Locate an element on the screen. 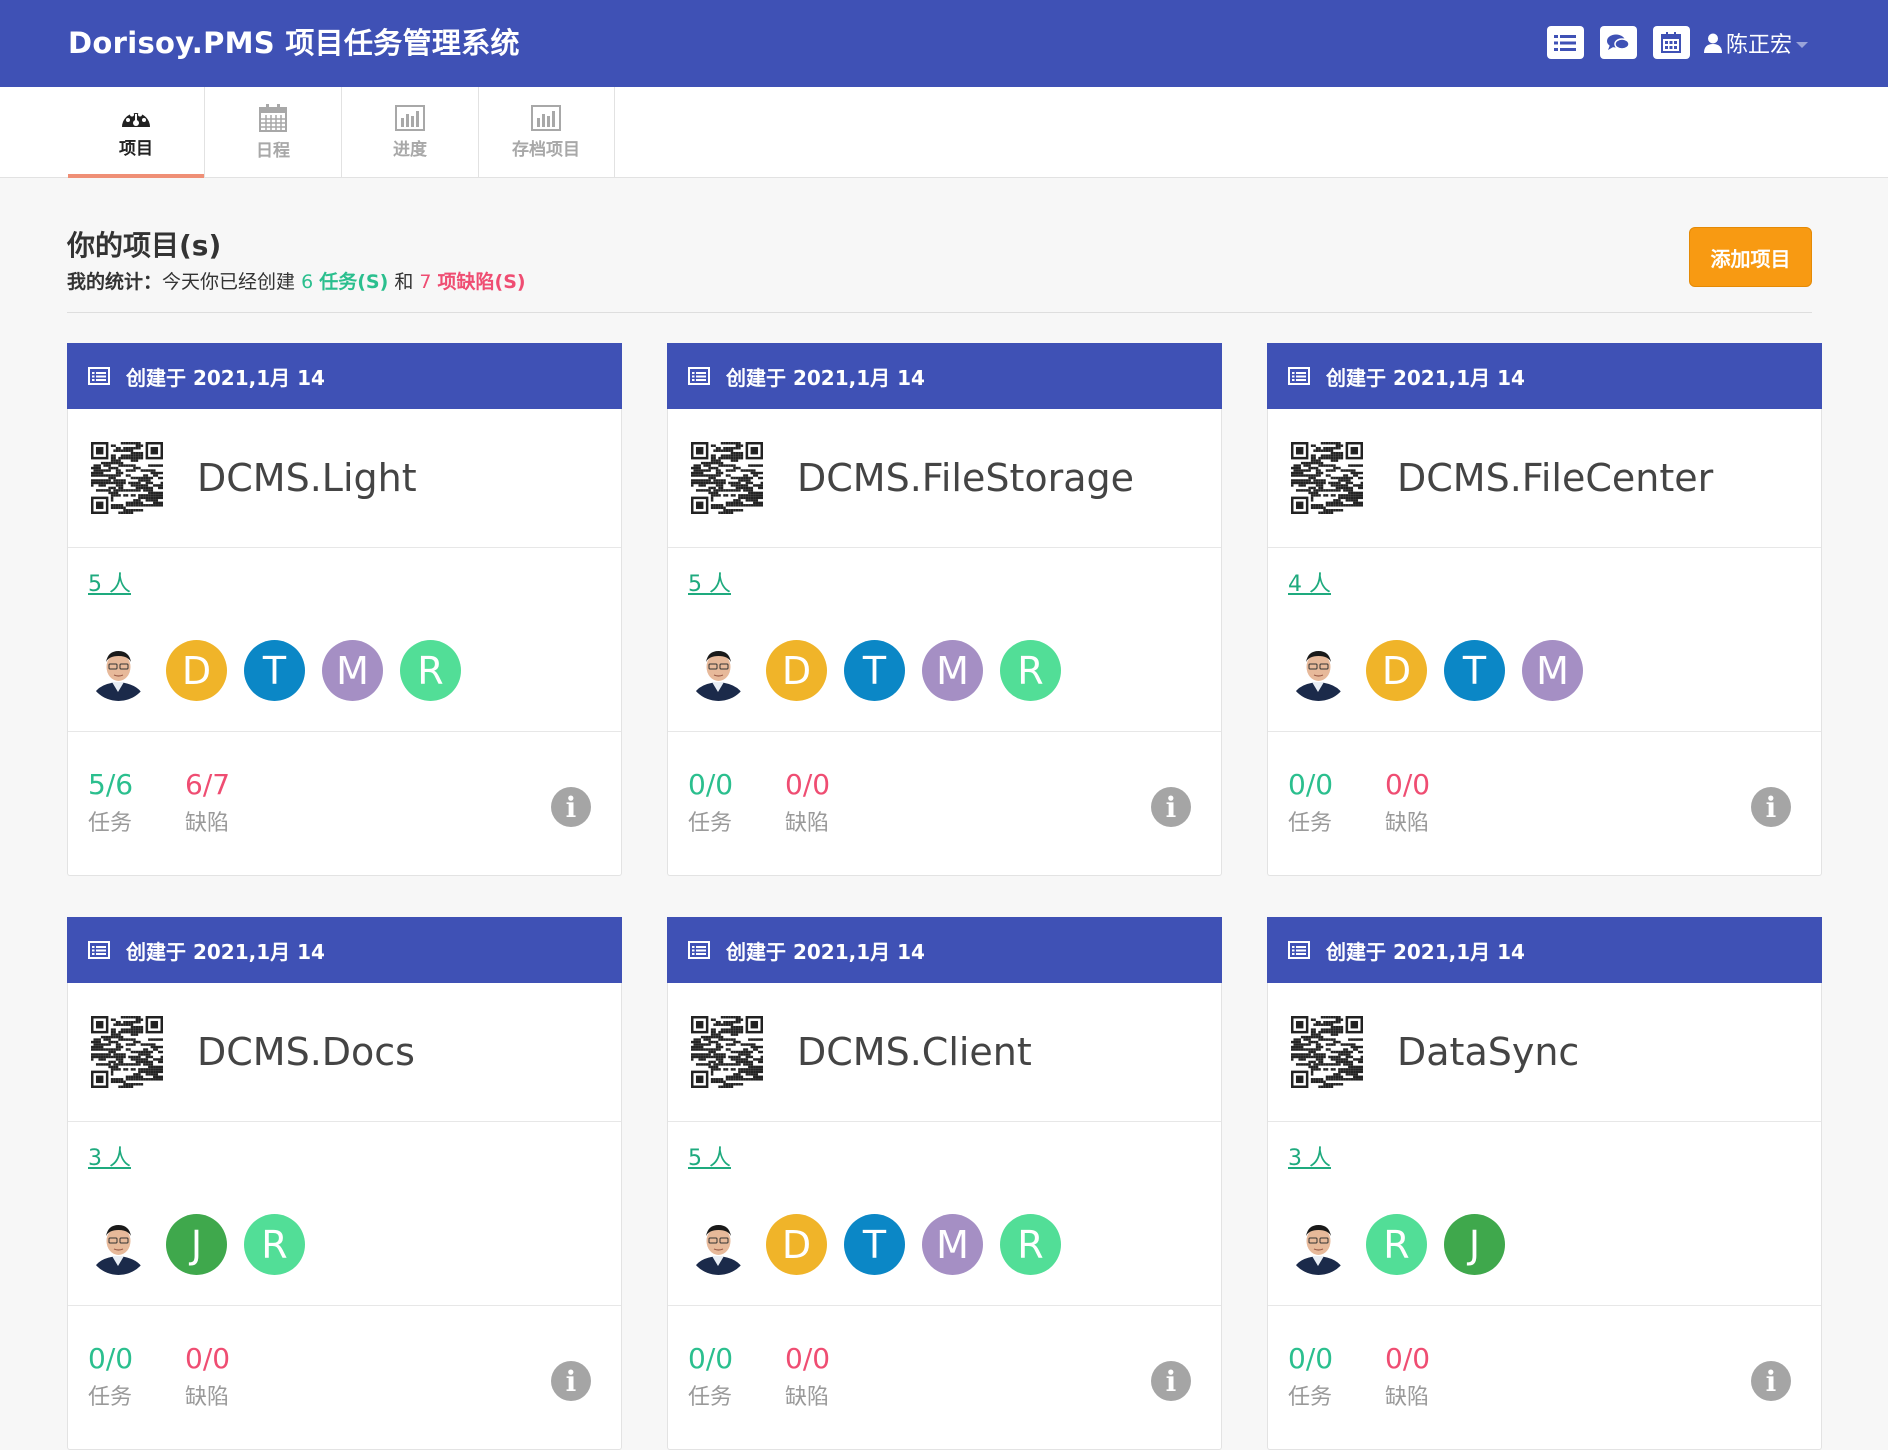 The image size is (1888, 1450). tab-progress: 进度 is located at coordinates (410, 132).